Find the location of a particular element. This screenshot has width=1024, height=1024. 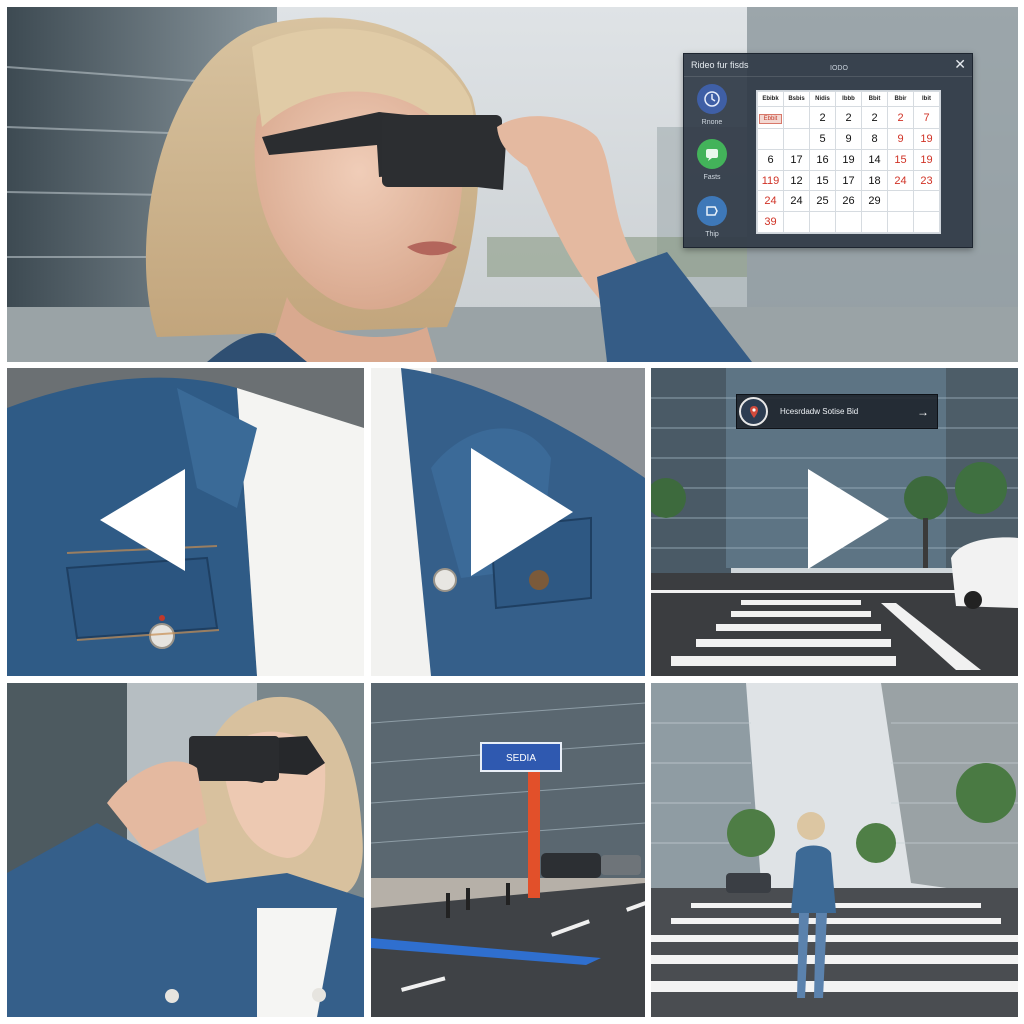

street-sign-text: SEDIA is located at coordinates (521, 758).